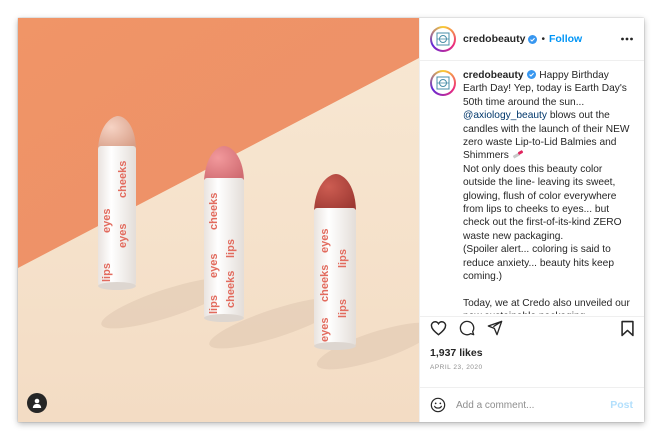 The width and height of the screenshot is (664, 440). What do you see at coordinates (456, 353) in the screenshot?
I see `likes-count: 1,937 likes` at bounding box center [456, 353].